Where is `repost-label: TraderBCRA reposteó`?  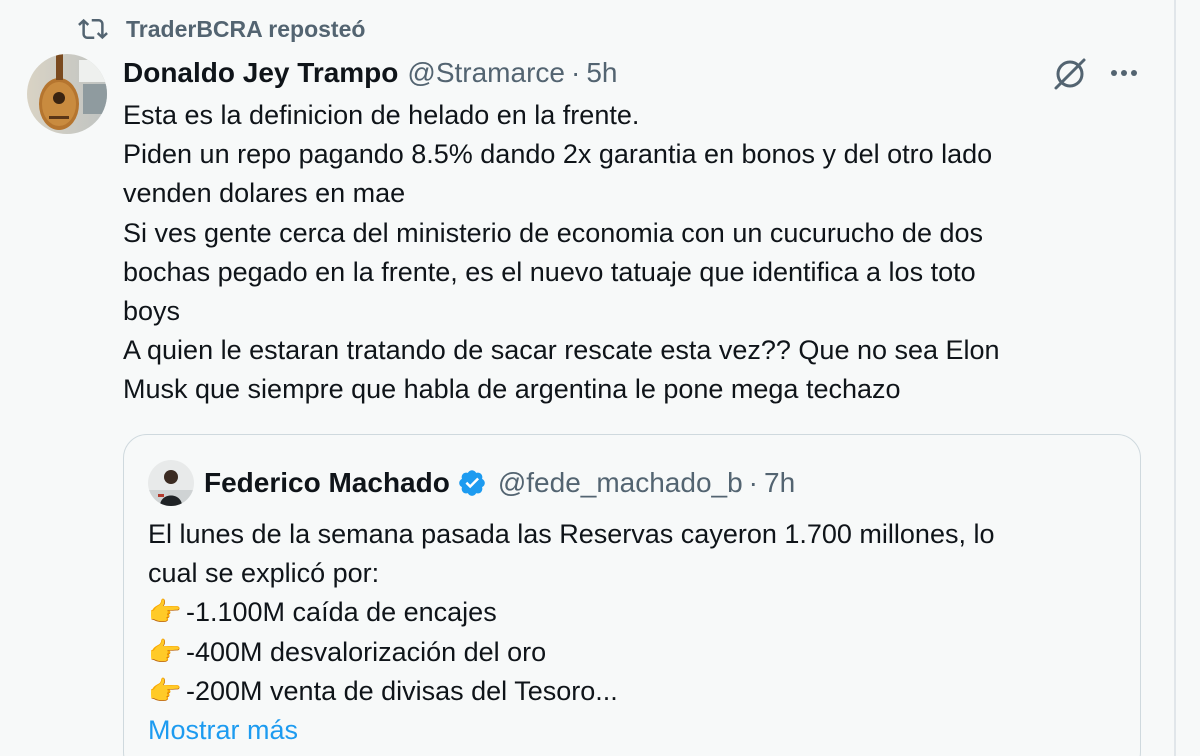
repost-label: TraderBCRA reposteó is located at coordinates (246, 28).